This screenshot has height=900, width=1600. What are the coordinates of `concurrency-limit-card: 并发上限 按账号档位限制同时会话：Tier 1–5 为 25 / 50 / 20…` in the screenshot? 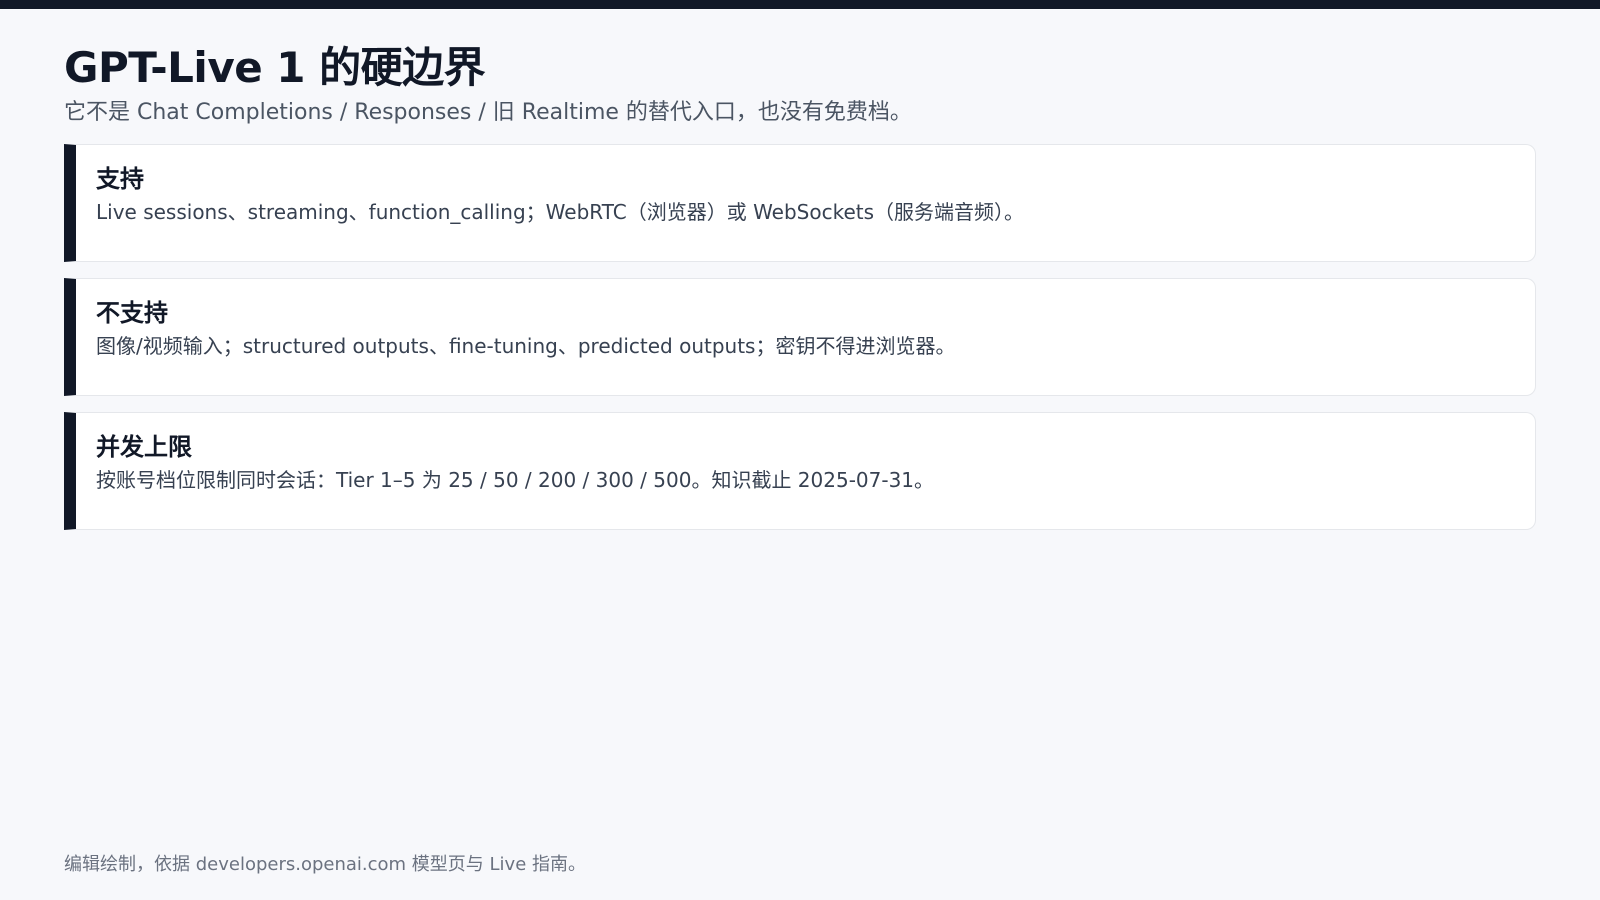 It's located at (800, 471).